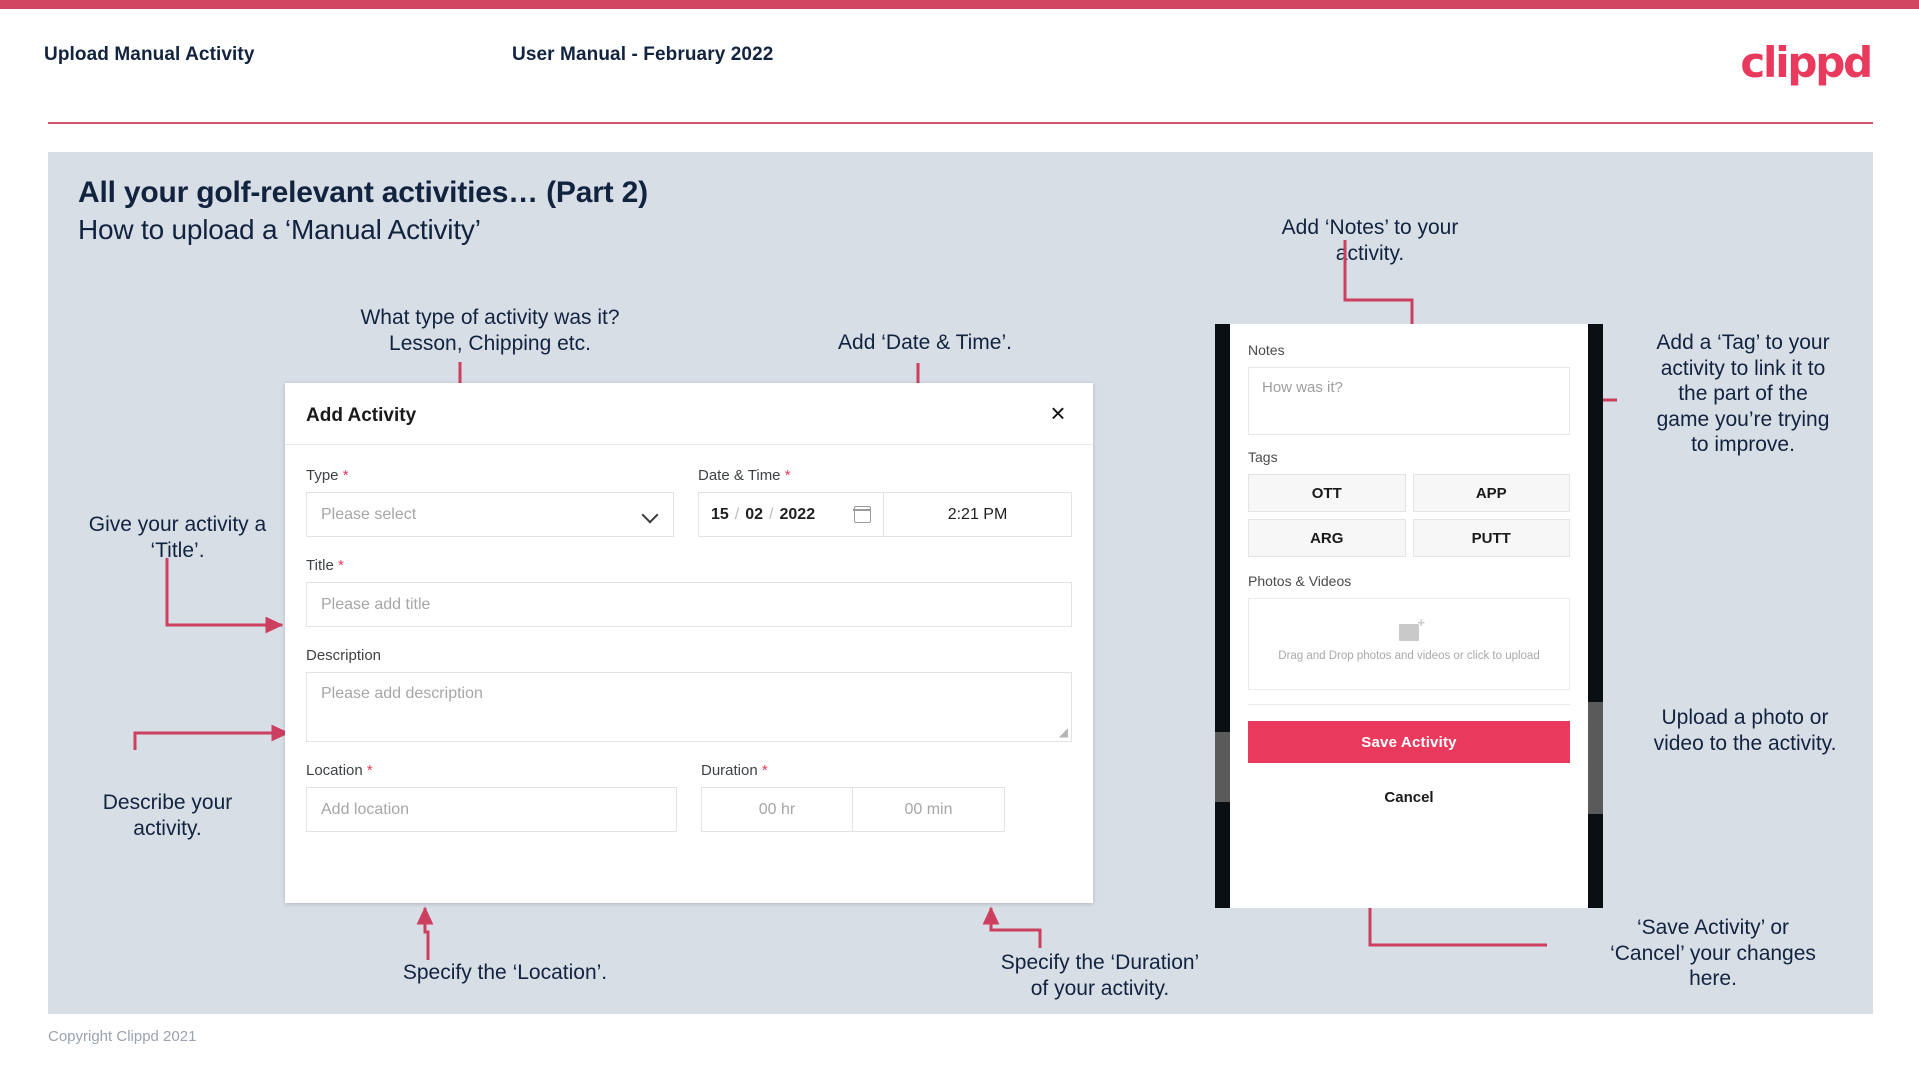 The width and height of the screenshot is (1919, 1079). Describe the element at coordinates (1058, 414) in the screenshot. I see `close-icon: ×` at that location.